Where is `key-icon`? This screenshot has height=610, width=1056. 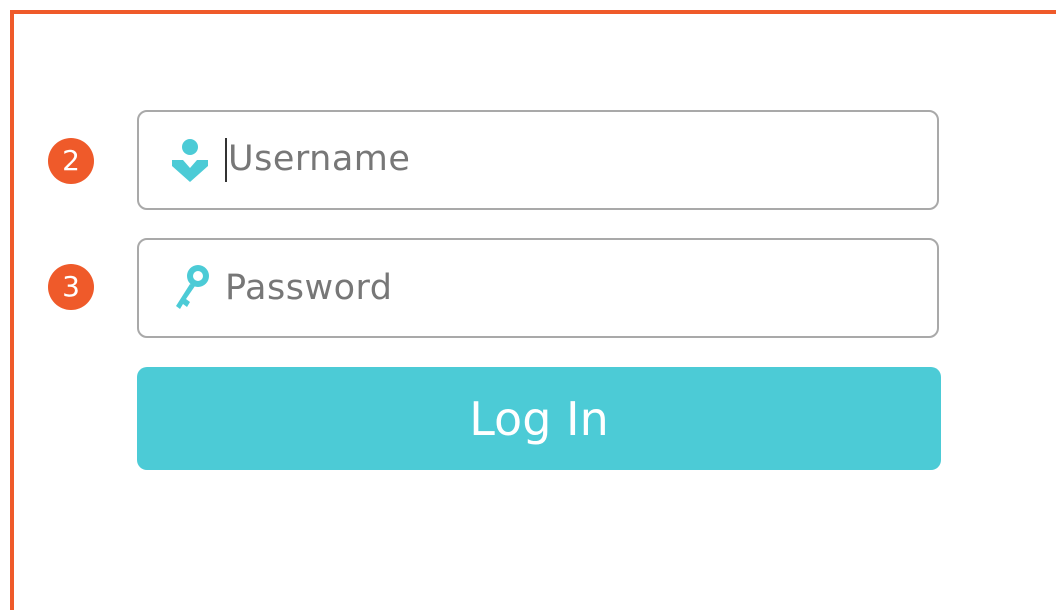
key-icon is located at coordinates (190, 288).